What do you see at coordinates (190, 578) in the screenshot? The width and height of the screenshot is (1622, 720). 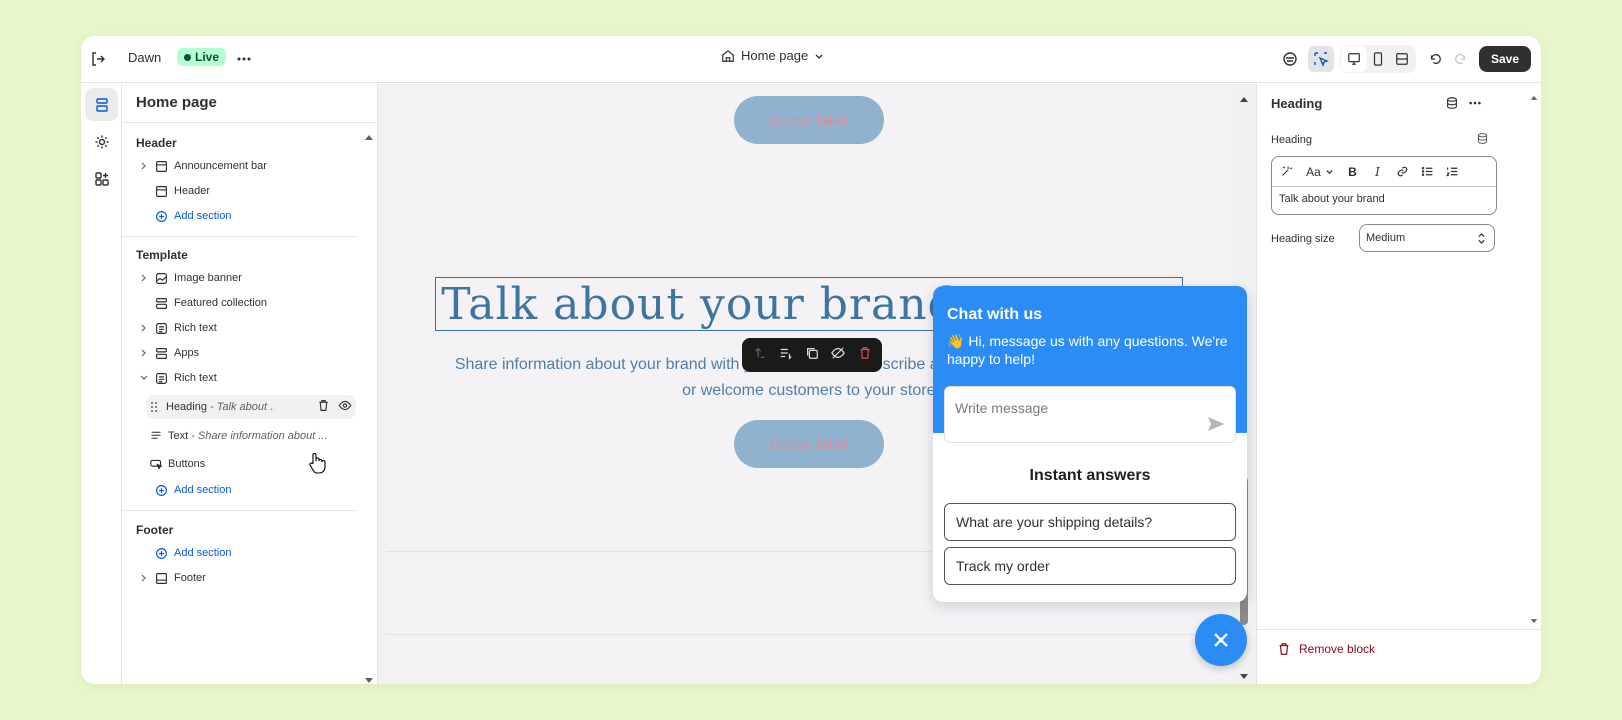 I see `tree-item-label: Footer` at bounding box center [190, 578].